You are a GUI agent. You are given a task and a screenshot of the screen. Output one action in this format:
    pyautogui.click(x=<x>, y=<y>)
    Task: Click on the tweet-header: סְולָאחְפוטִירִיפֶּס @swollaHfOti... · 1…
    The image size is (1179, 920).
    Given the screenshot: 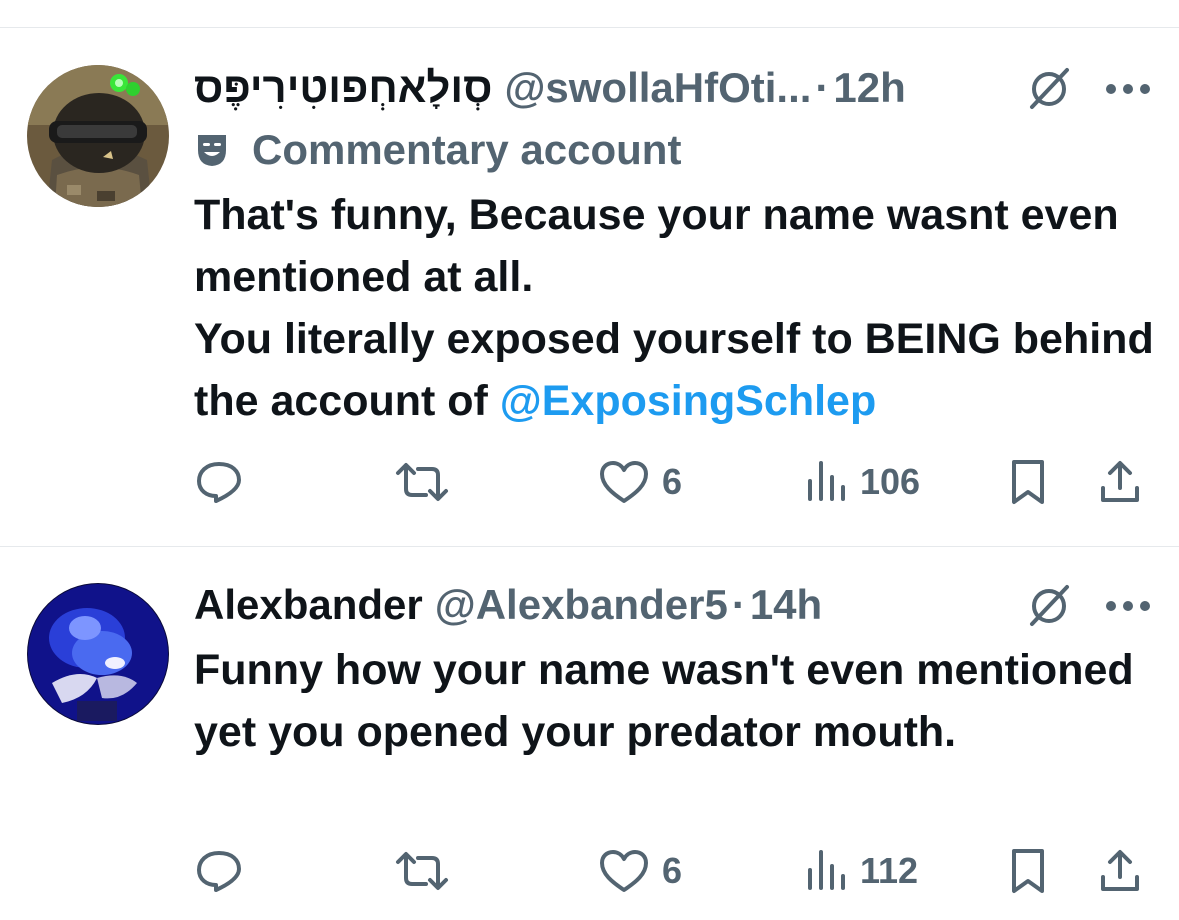 What is the action you would take?
    pyautogui.click(x=550, y=88)
    